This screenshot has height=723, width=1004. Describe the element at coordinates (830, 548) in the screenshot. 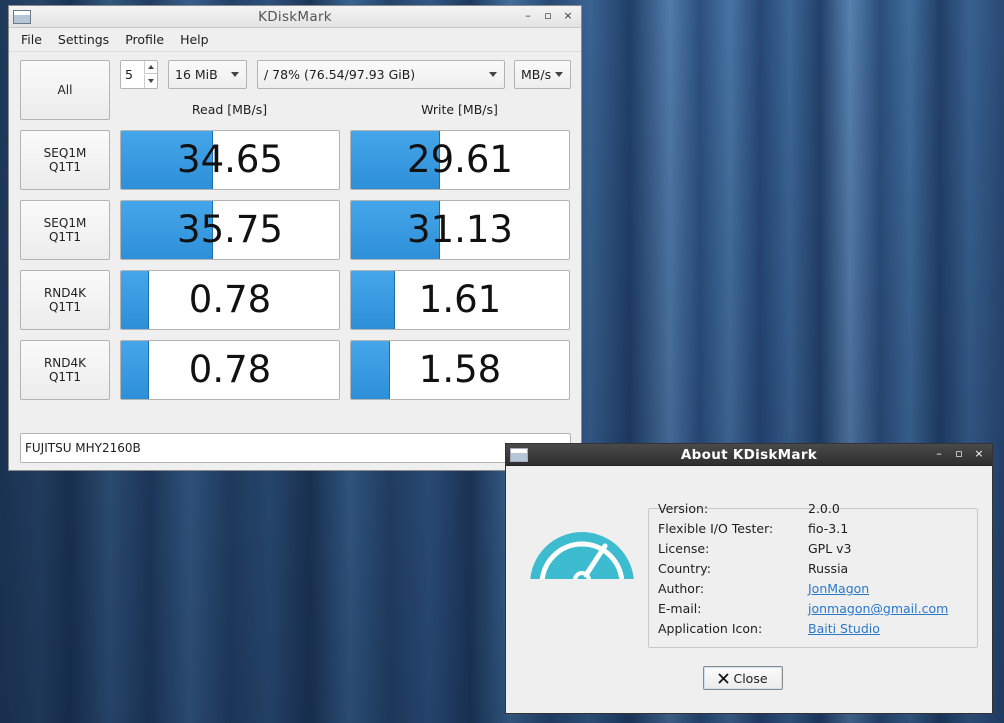

I see `license-value: GPL v3` at that location.